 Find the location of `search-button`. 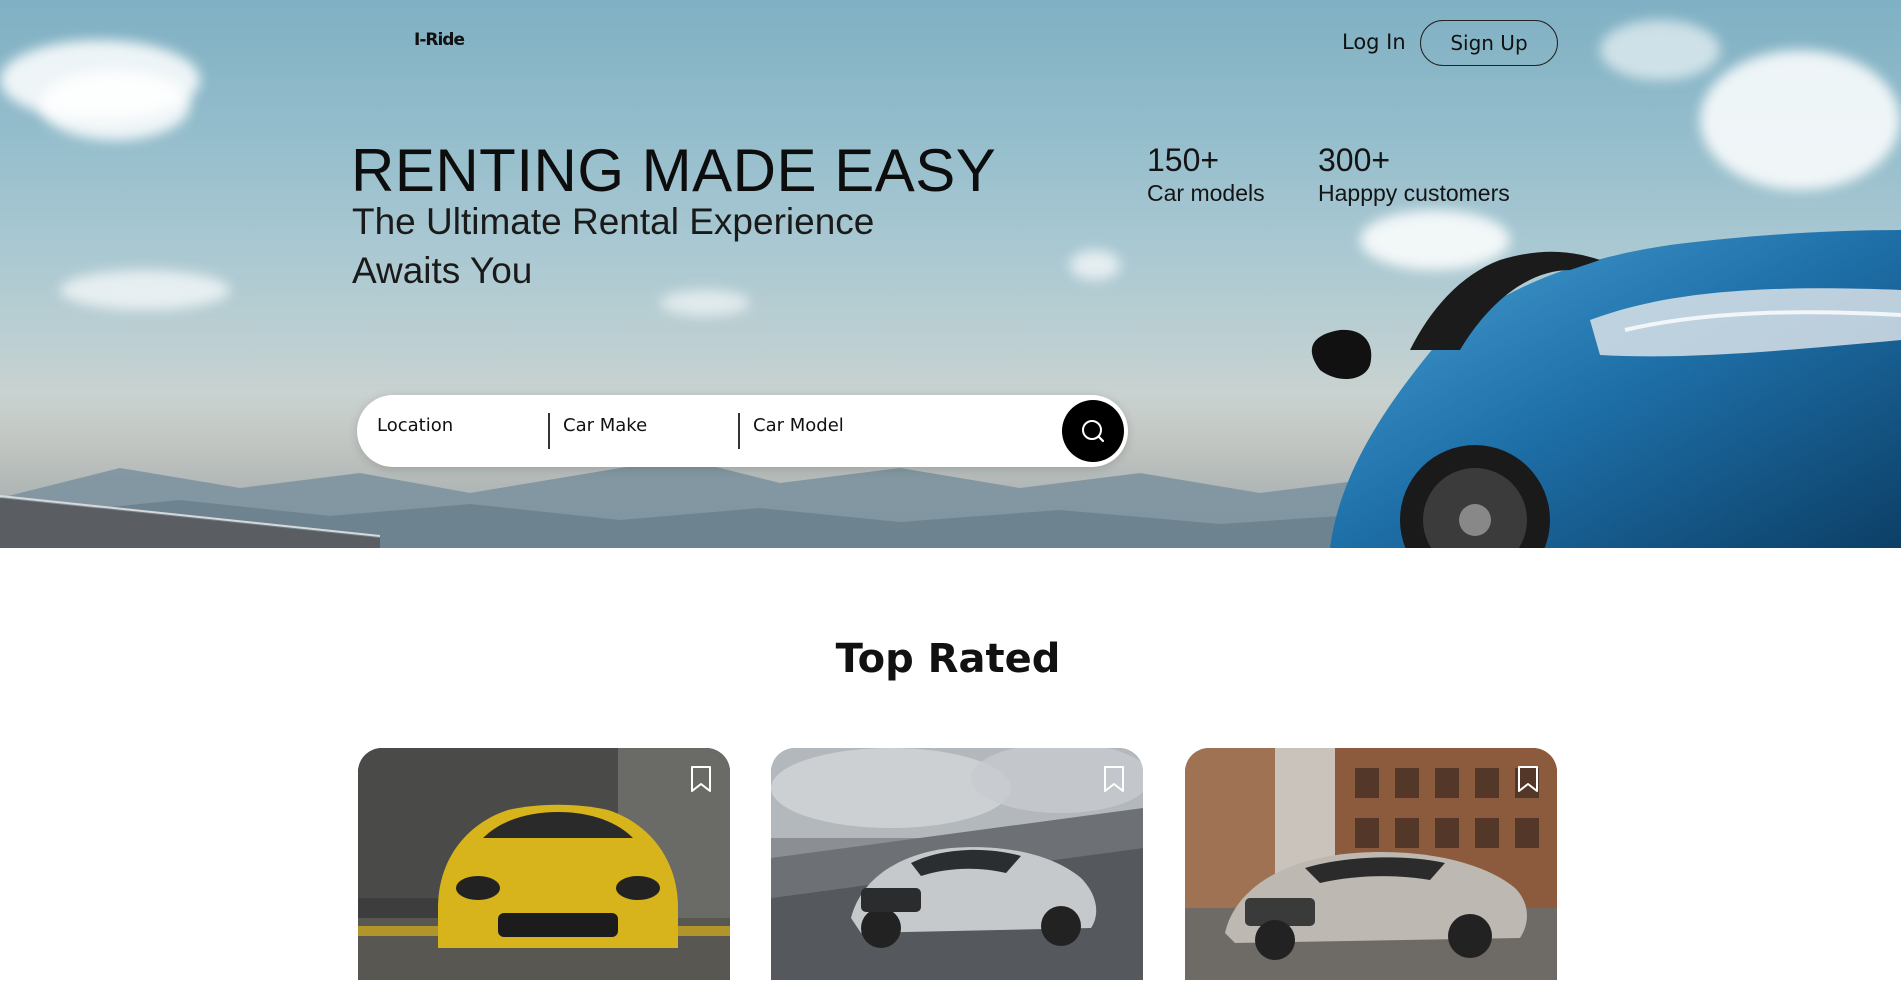

search-button is located at coordinates (1093, 431).